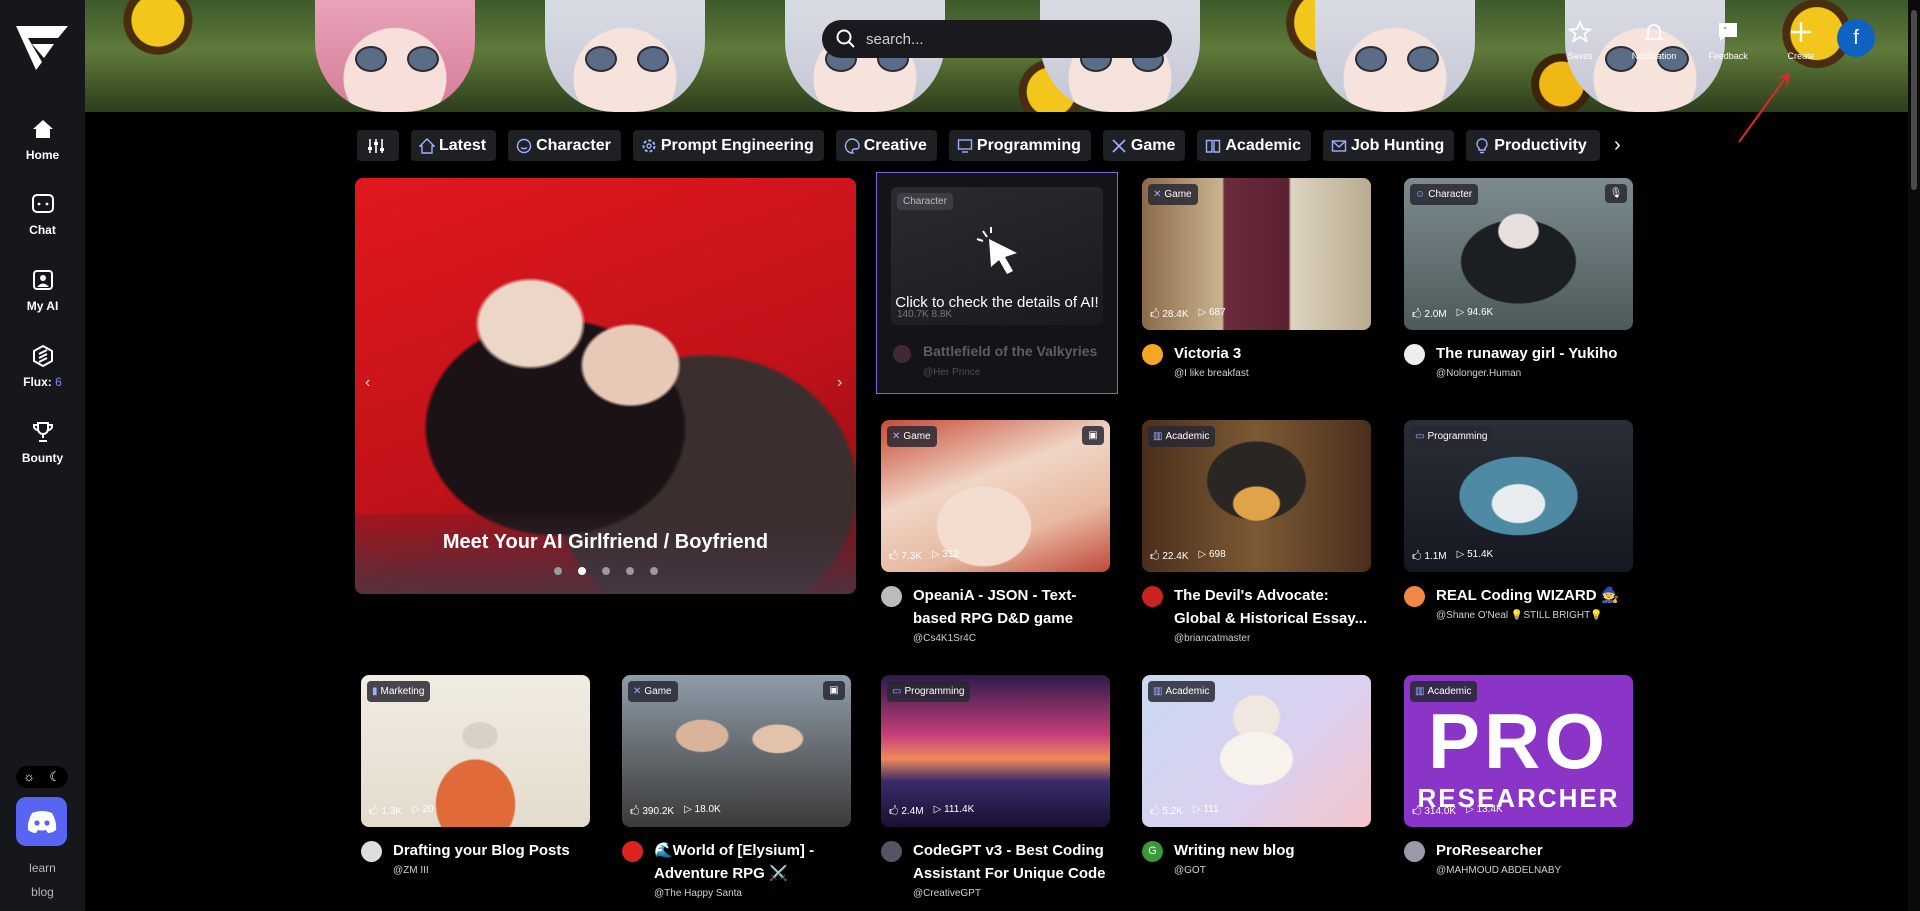 Image resolution: width=1920 pixels, height=911 pixels. What do you see at coordinates (605, 386) in the screenshot?
I see `hero-carousel: Meet Your AI Girlfriend / Boyfriend ‹ ›` at bounding box center [605, 386].